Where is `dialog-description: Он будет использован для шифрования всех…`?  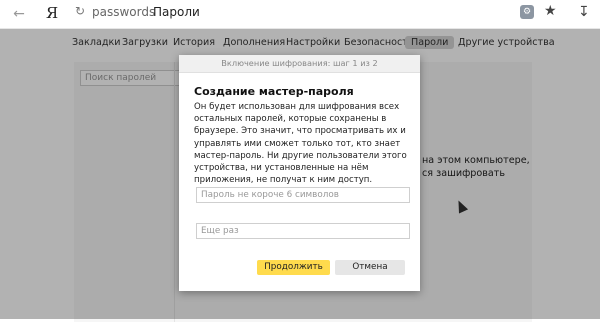
dialog-description: Он будет использован для шифрования всех… is located at coordinates (300, 144).